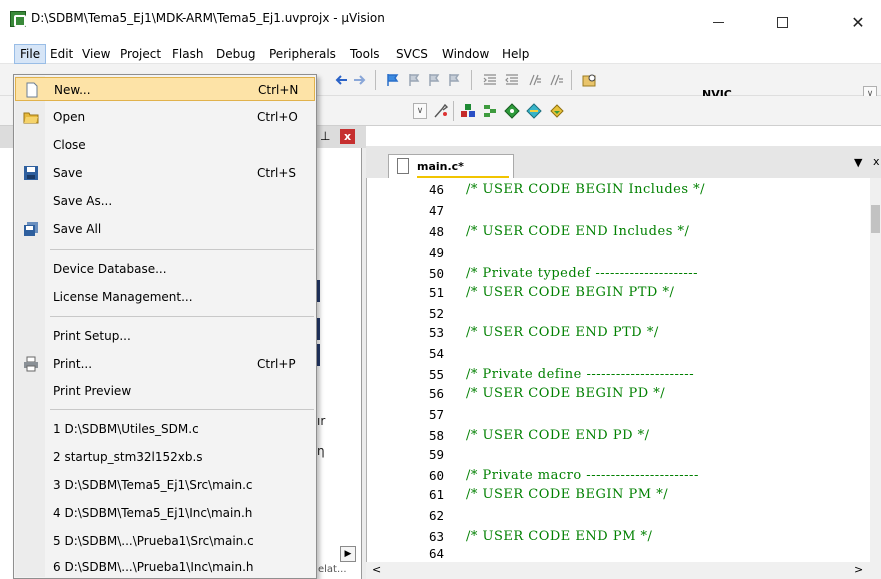 This screenshot has width=881, height=579. I want to click on file-menu-close: Close, so click(165, 145).